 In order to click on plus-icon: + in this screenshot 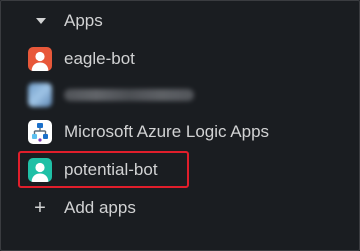, I will do `click(40, 208)`.